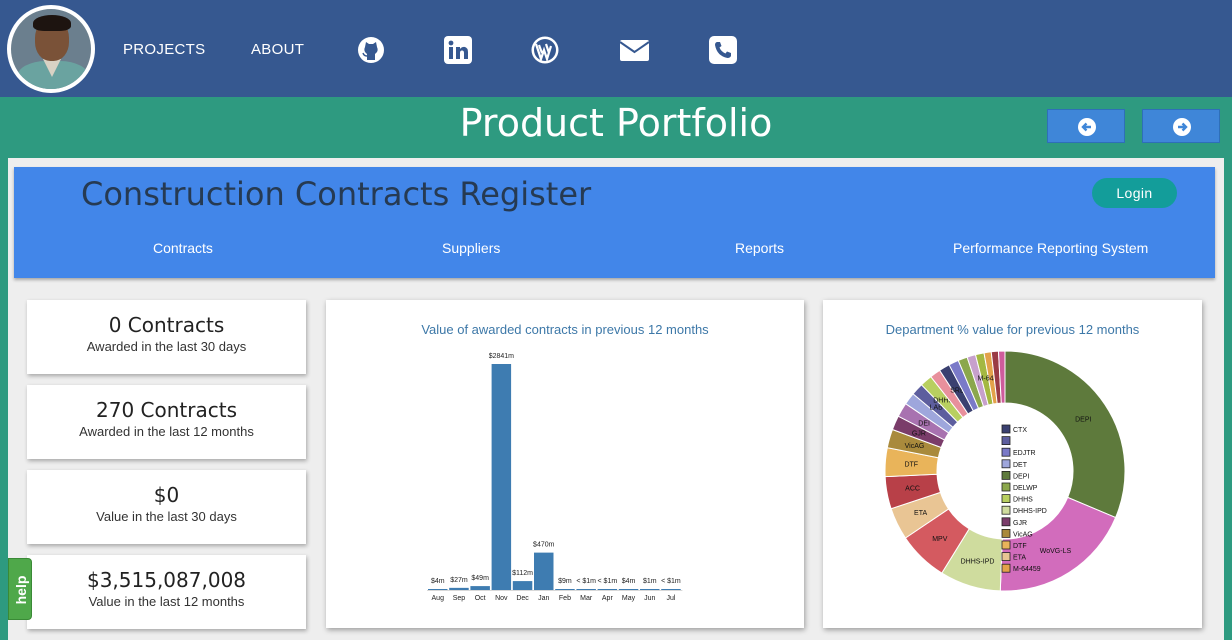  What do you see at coordinates (723, 50) in the screenshot?
I see `phone-icon` at bounding box center [723, 50].